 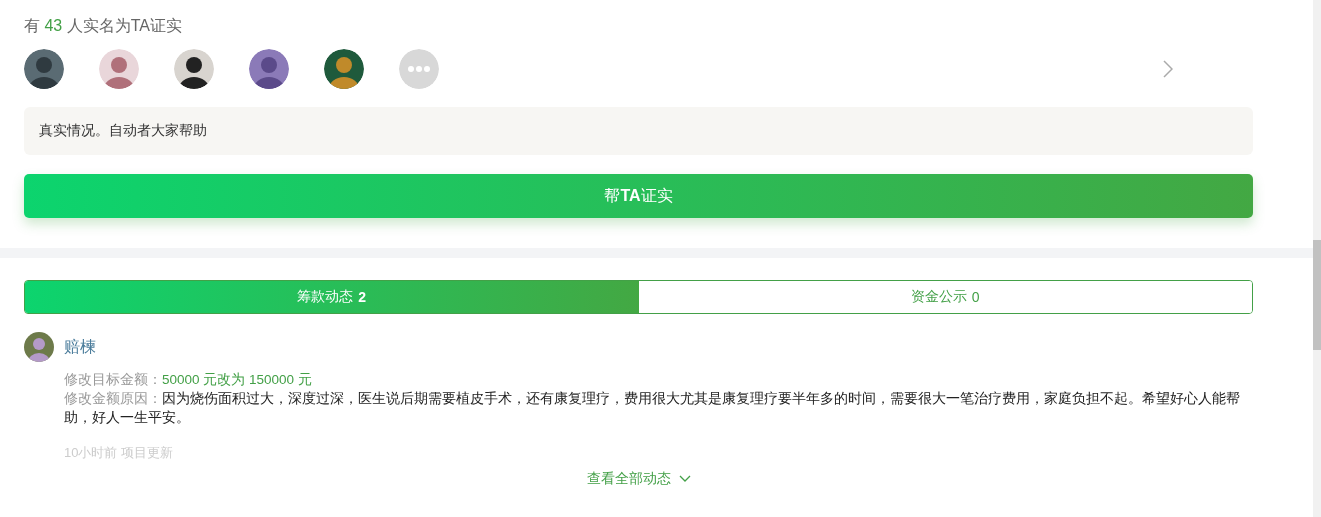 What do you see at coordinates (638, 479) in the screenshot?
I see `view-all-link: 查看全部动态` at bounding box center [638, 479].